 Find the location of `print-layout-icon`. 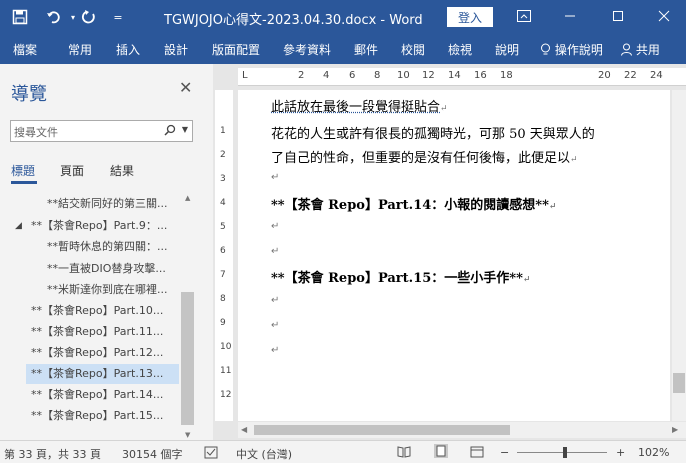

print-layout-icon is located at coordinates (441, 452).